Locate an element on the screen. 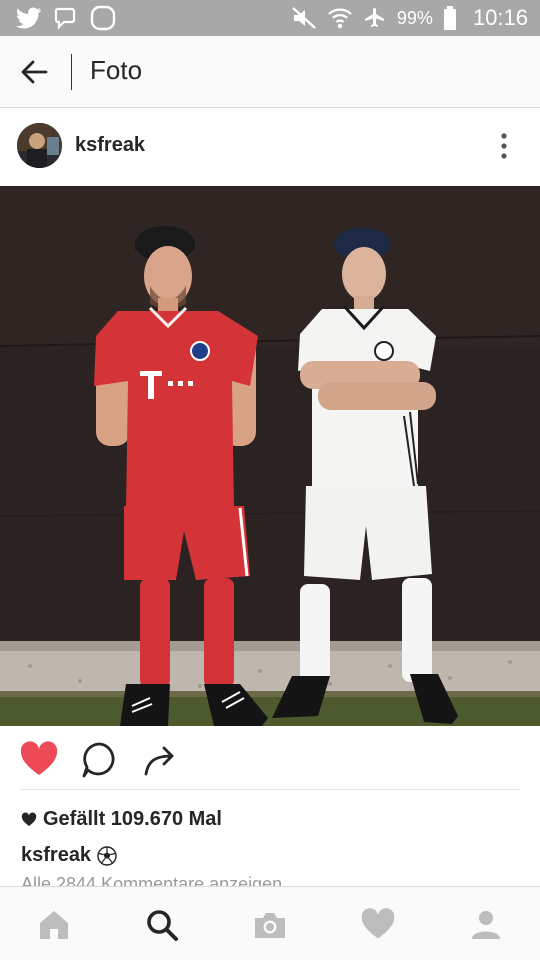  post-actions is located at coordinates (270, 758).